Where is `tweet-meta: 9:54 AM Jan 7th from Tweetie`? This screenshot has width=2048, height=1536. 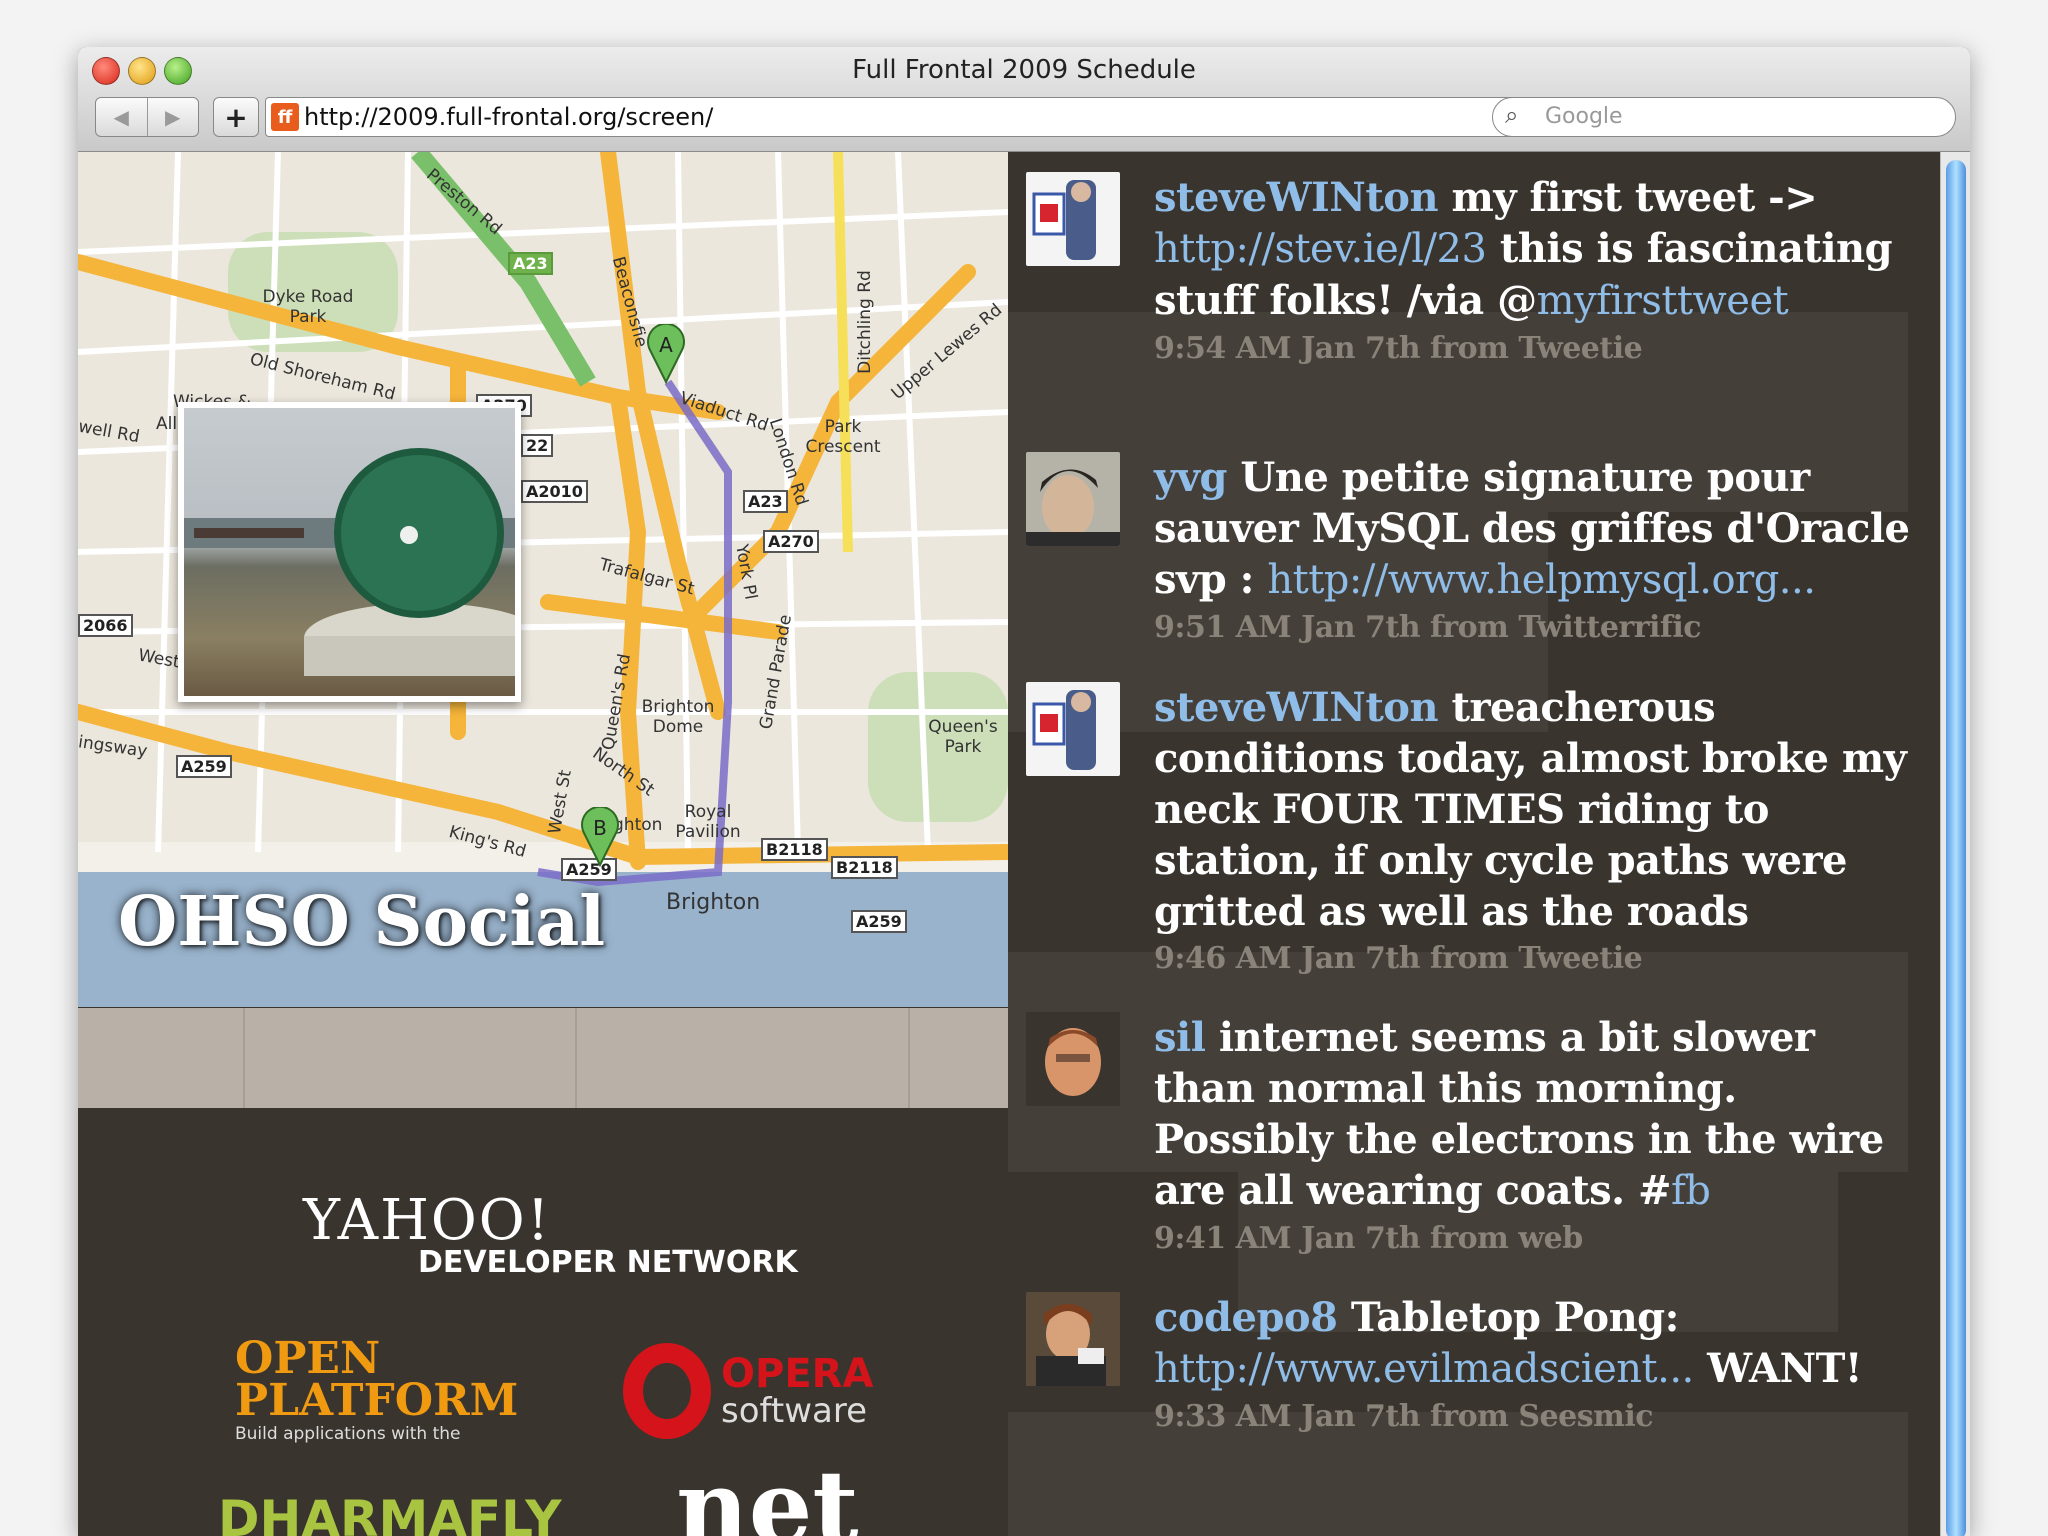 tweet-meta: 9:54 AM Jan 7th from Tweetie is located at coordinates (1398, 348).